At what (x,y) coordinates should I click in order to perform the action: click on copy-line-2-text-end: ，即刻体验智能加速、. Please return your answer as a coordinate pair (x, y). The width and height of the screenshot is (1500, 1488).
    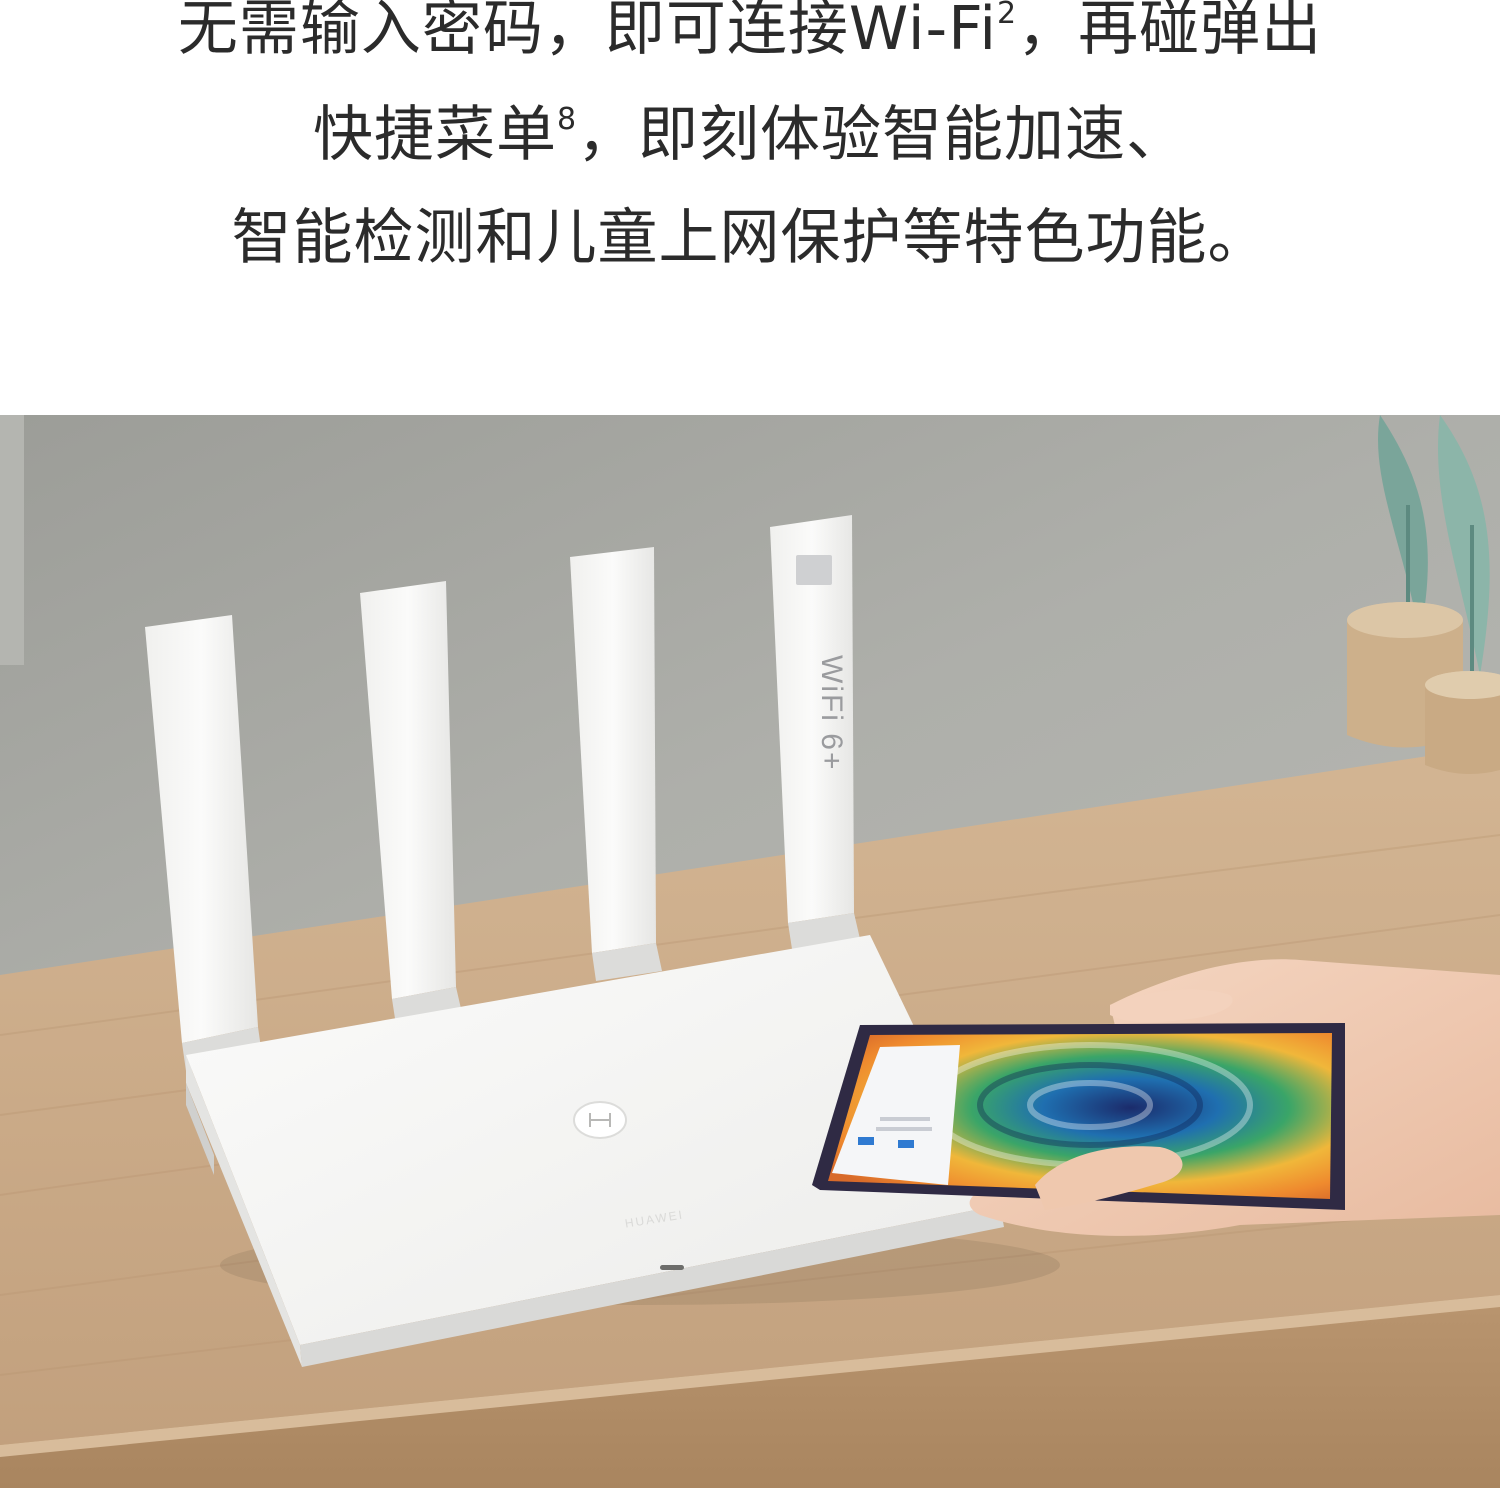
    Looking at the image, I should click on (882, 135).